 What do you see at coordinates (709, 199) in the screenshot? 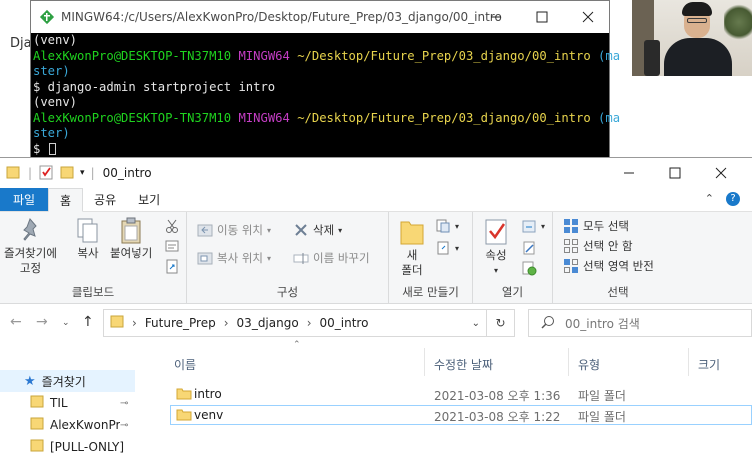
I see `ribbon-collapse-icon: ⌃` at bounding box center [709, 199].